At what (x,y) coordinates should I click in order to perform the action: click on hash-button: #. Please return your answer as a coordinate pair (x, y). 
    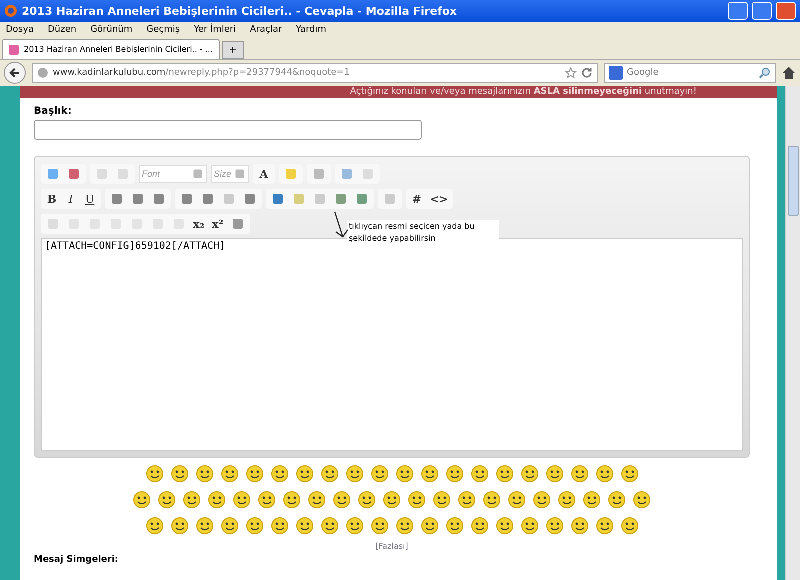
    Looking at the image, I should click on (417, 199).